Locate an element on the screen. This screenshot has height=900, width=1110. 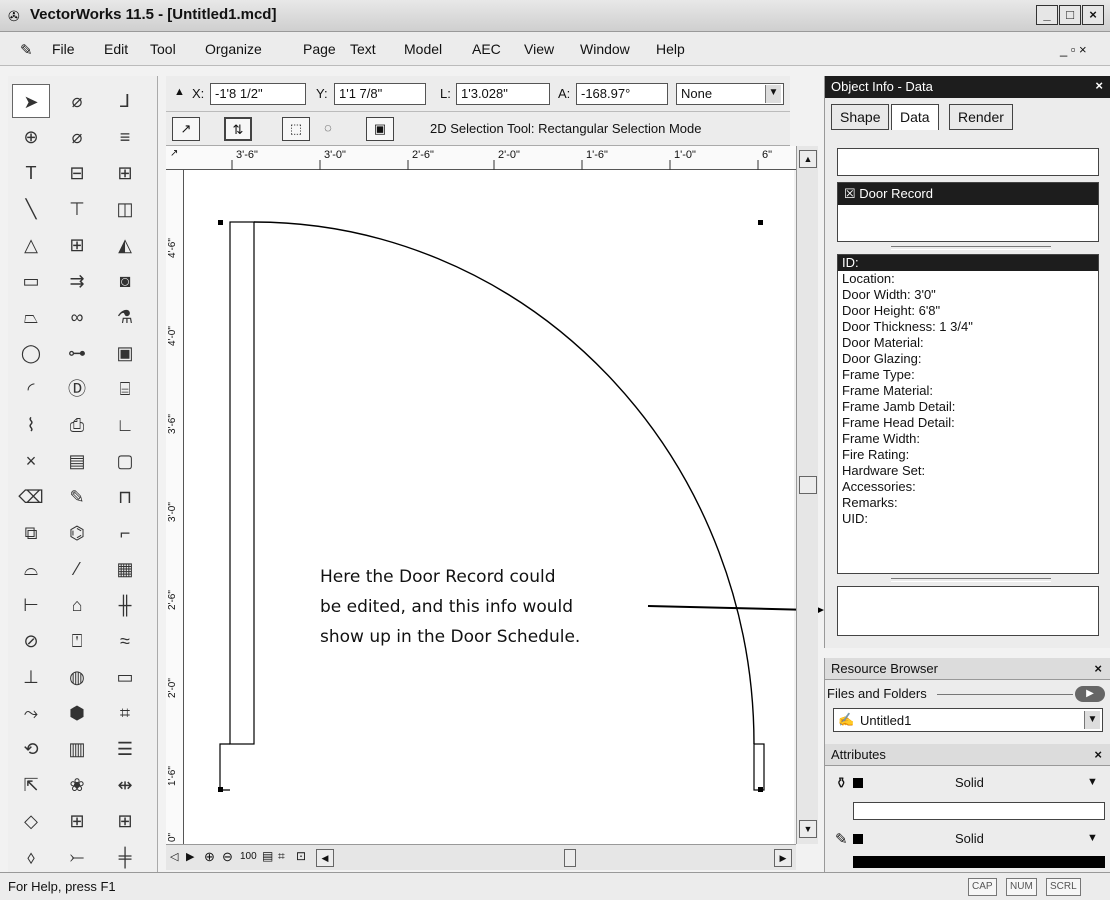
bin-tool-icon: ▣ is located at coordinates (125, 353).